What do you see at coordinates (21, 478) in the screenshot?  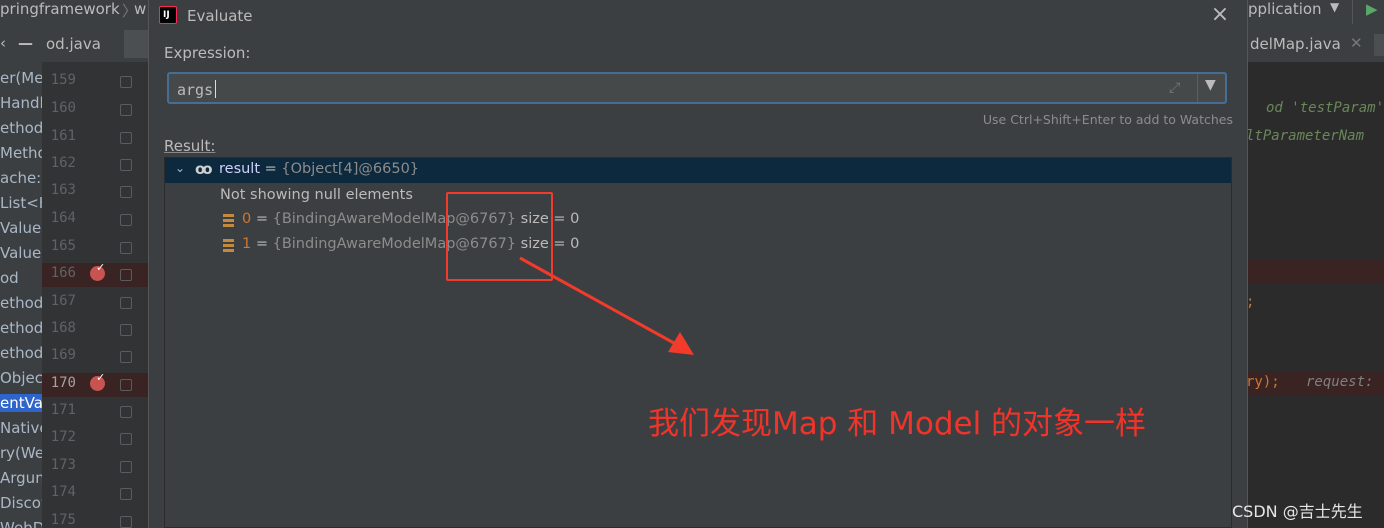 I see `structure-item: Argum` at bounding box center [21, 478].